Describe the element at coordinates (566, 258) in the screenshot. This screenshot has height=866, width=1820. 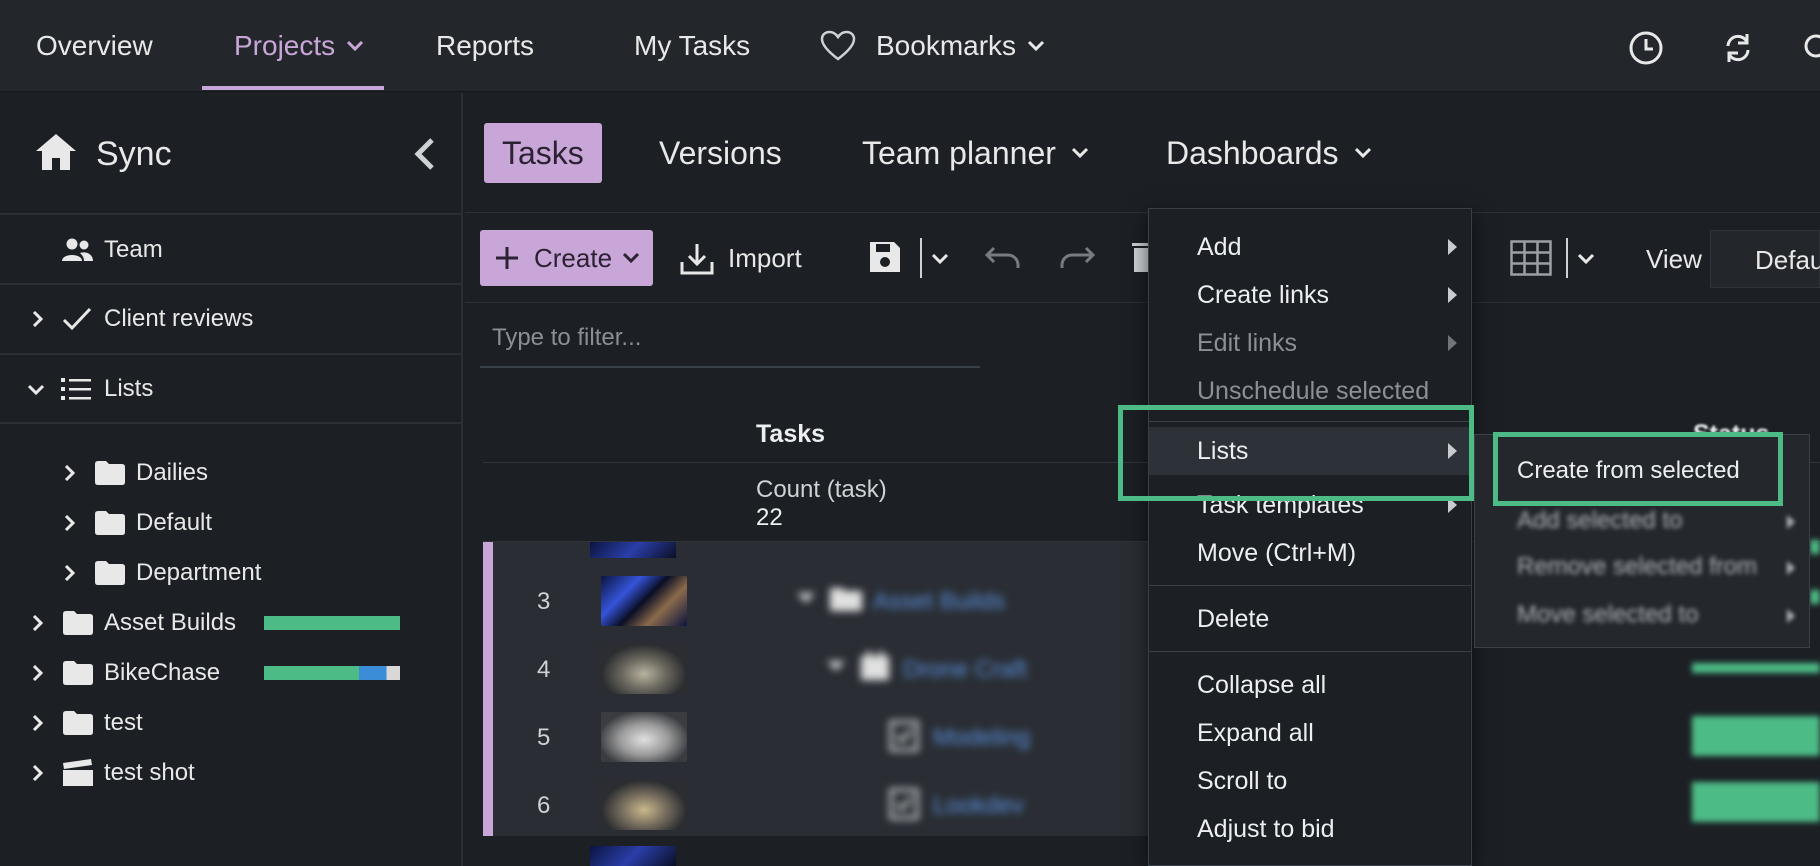
I see `create-button: Create` at that location.